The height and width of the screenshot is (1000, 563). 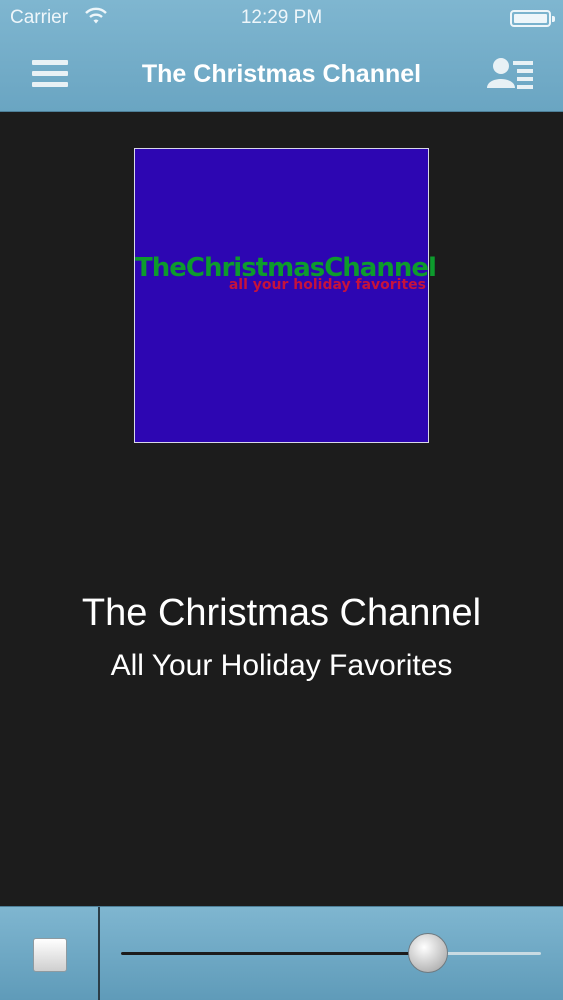 I want to click on volume-slider-thumb, so click(x=427, y=953).